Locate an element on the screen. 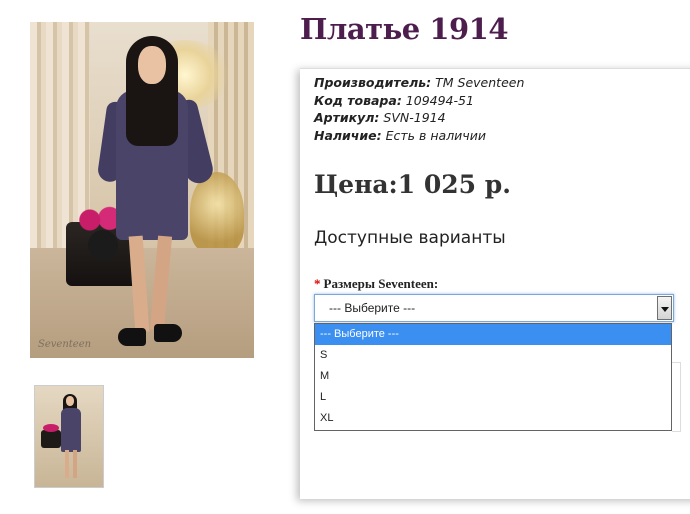 This screenshot has width=690, height=514. product-title: Платье 1914 is located at coordinates (404, 29).